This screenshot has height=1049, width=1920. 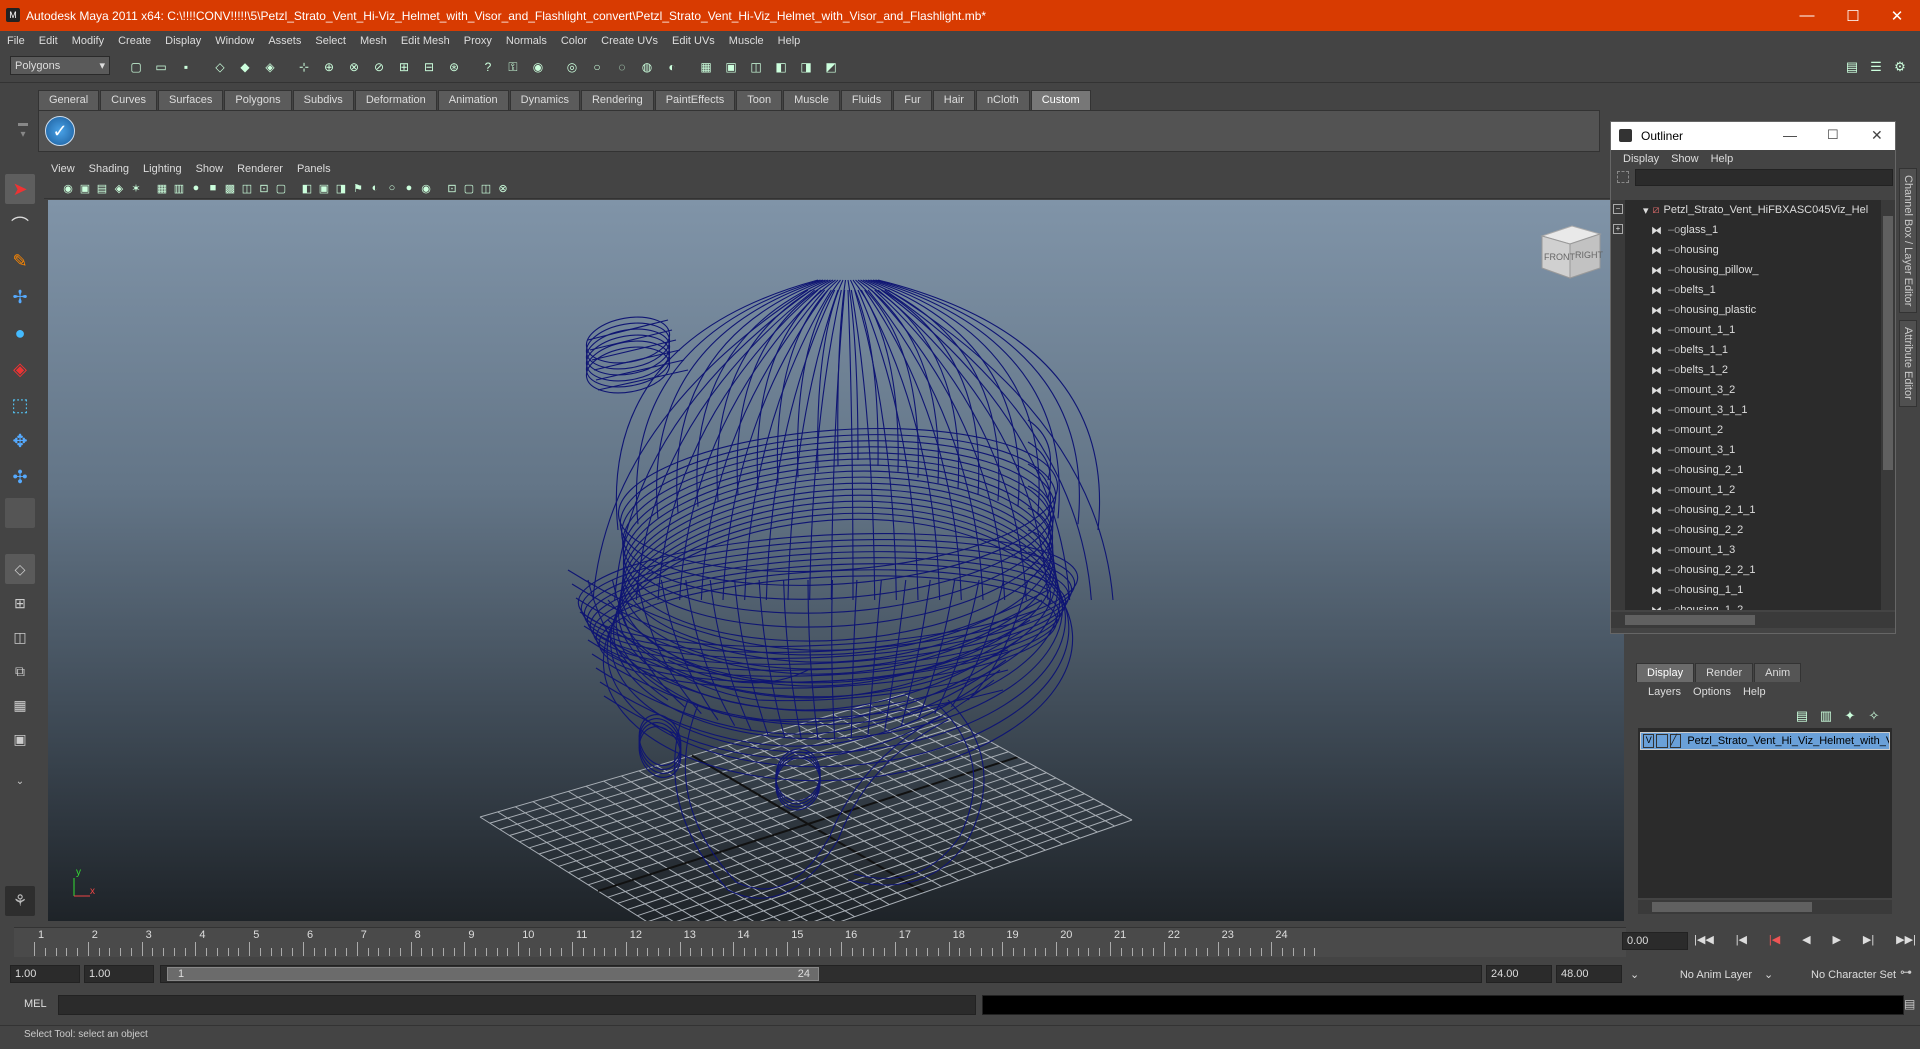 I want to click on outliner-item: ⧓ –o belts_1_1, so click(x=1760, y=350).